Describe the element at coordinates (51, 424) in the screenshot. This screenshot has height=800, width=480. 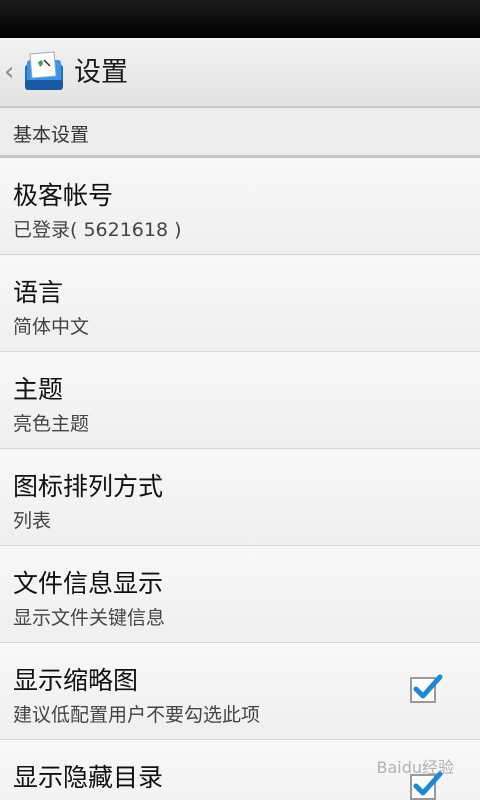
I see `setting-subtitle: 亮色主题` at that location.